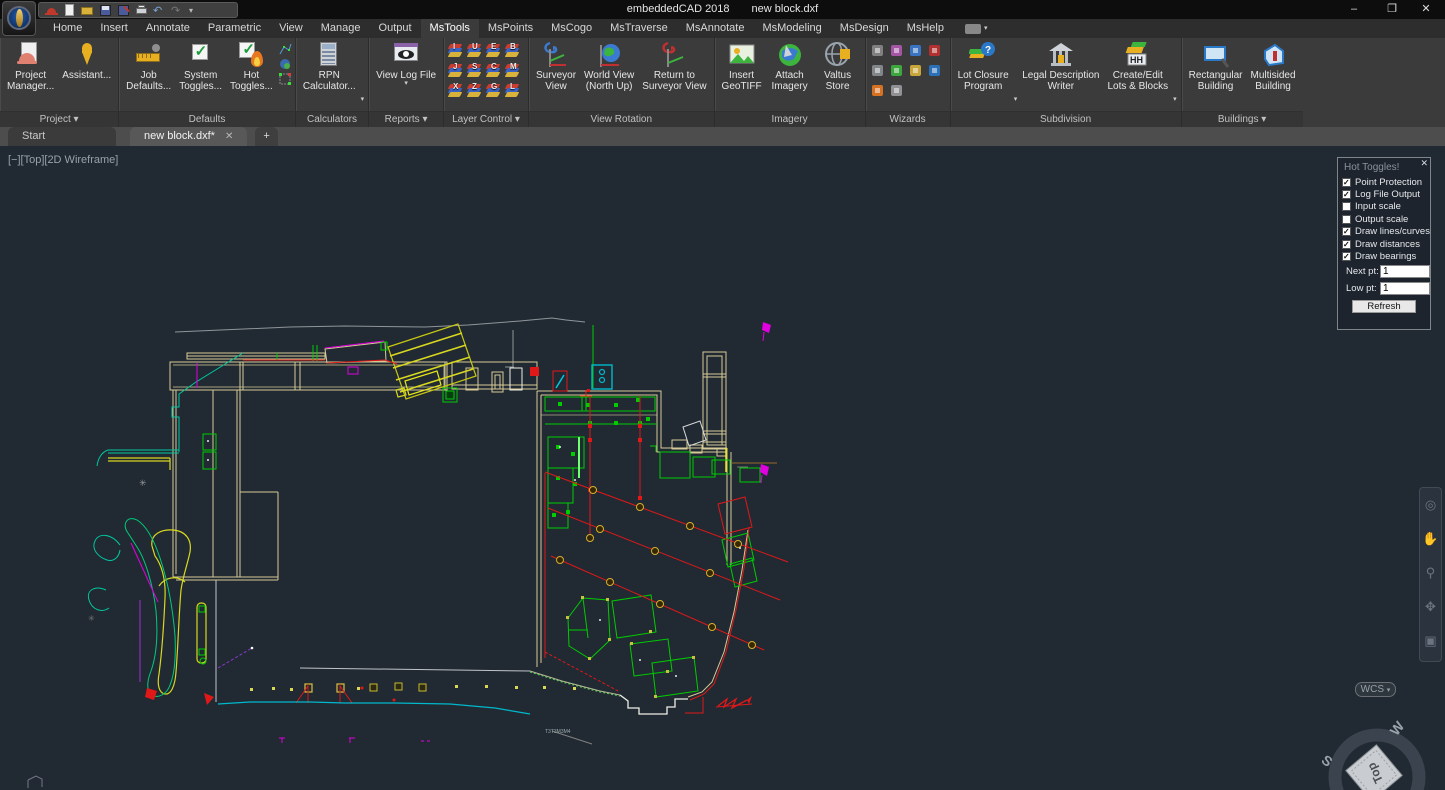 Image resolution: width=1445 pixels, height=790 pixels. I want to click on tab-home: Home, so click(67, 28).